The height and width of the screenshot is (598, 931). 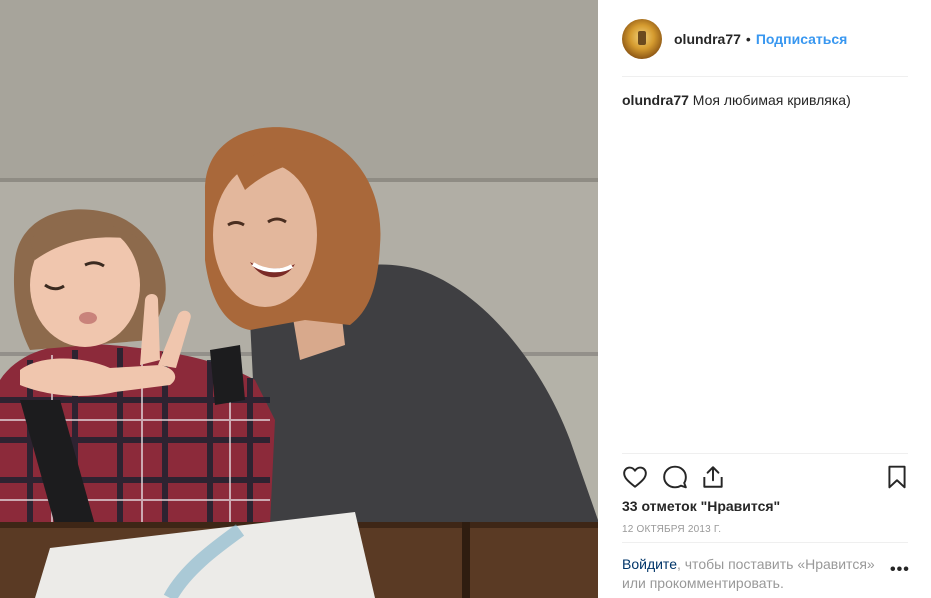 I want to click on caption-text: Моя любимая кривляка), so click(x=771, y=100).